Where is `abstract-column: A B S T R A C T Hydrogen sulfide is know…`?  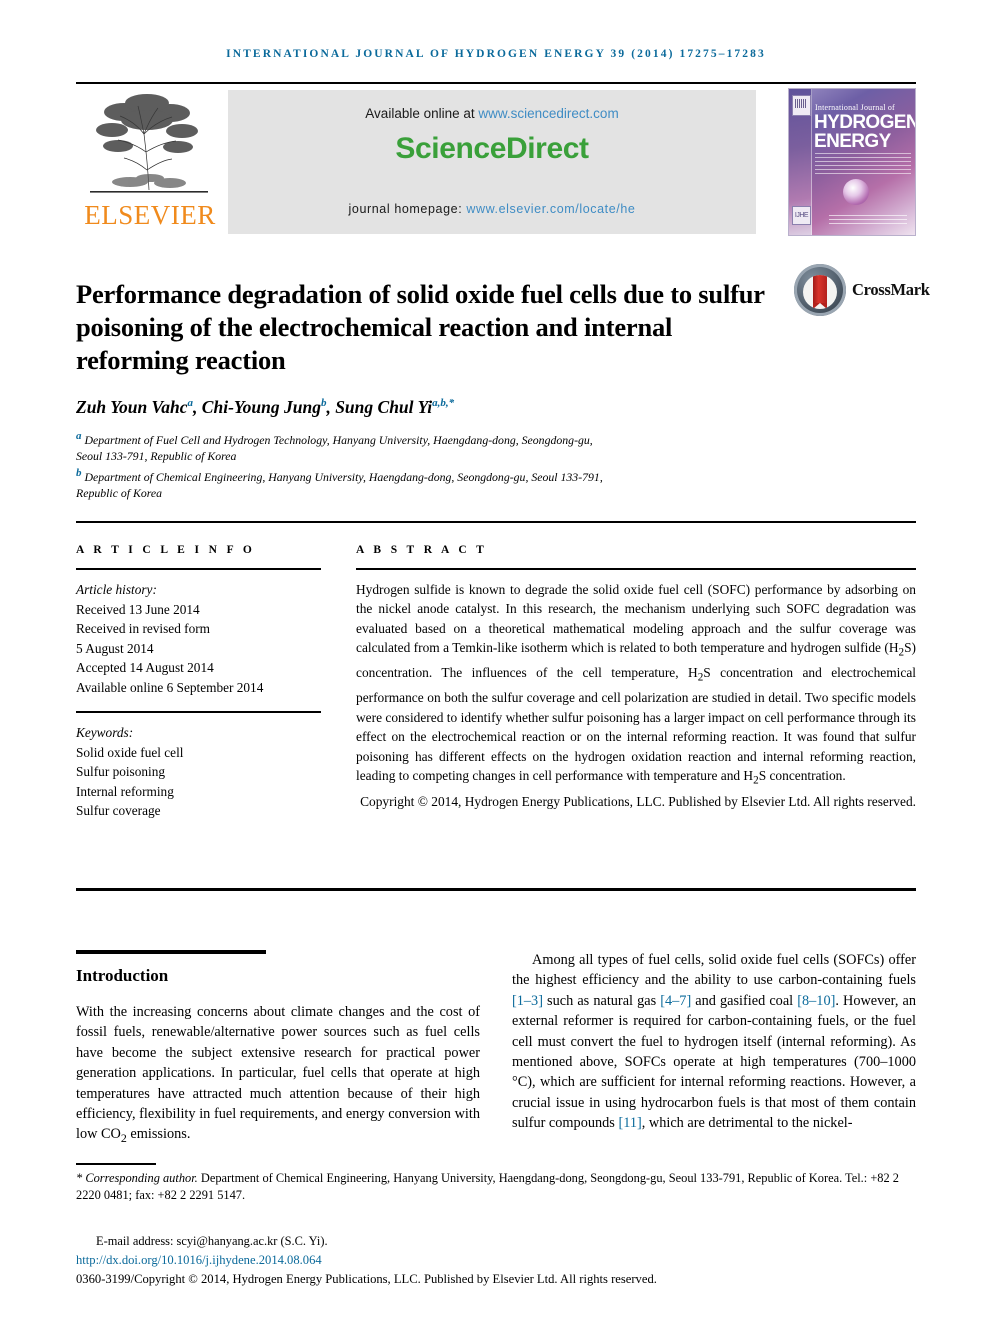
abstract-column: A B S T R A C T Hydrogen sulfide is know… is located at coordinates (636, 677).